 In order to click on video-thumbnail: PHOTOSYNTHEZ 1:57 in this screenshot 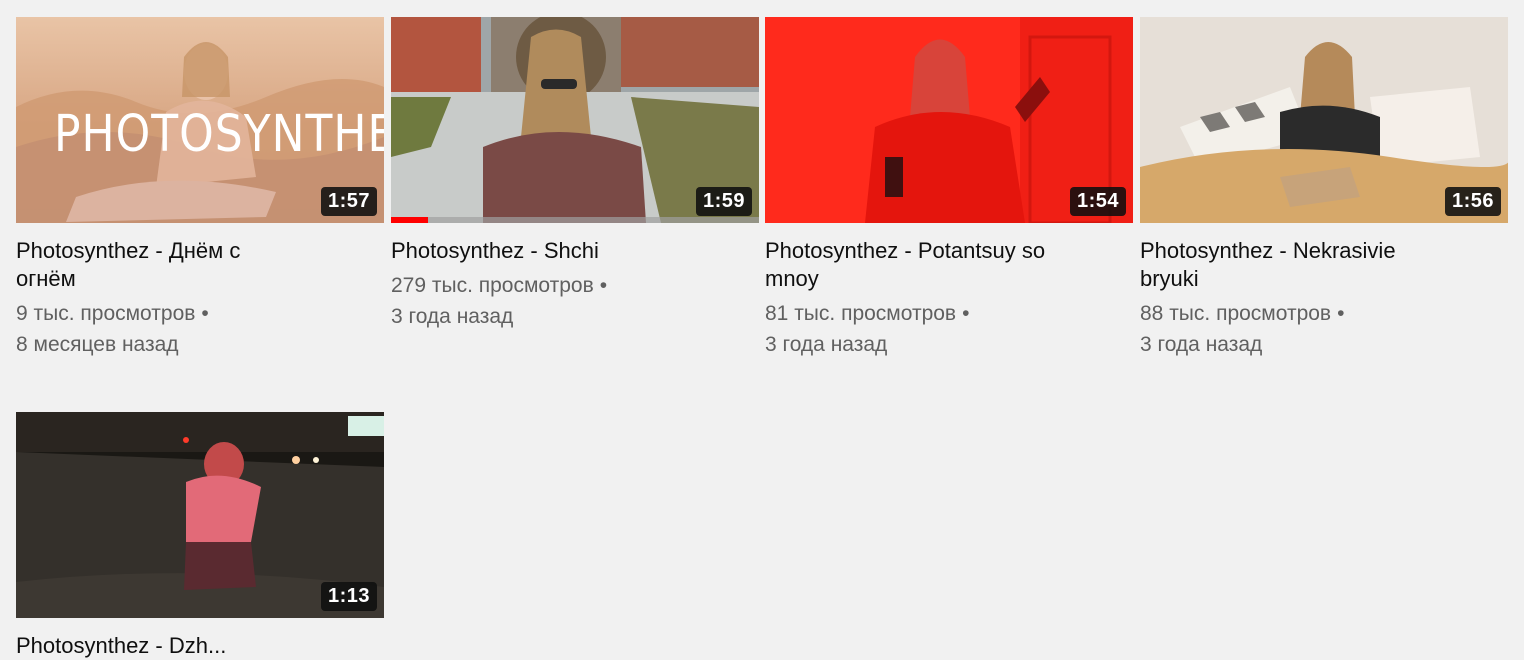, I will do `click(200, 120)`.